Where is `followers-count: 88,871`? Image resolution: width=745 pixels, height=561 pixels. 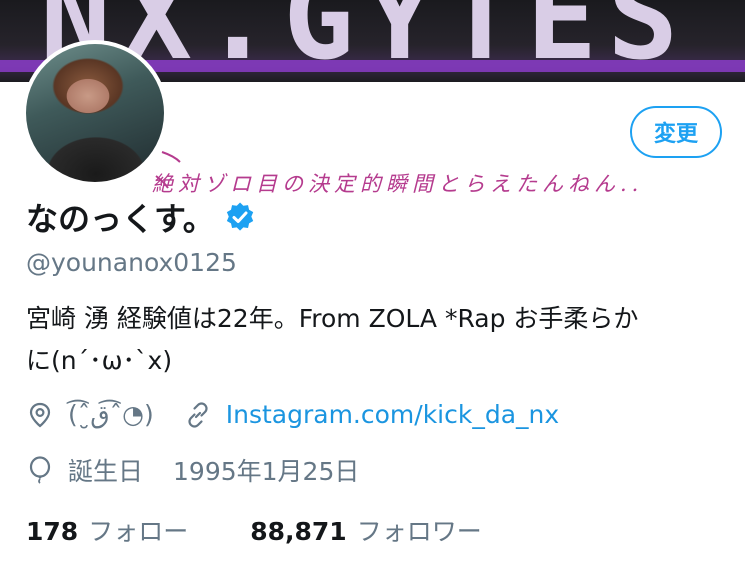 followers-count: 88,871 is located at coordinates (298, 531).